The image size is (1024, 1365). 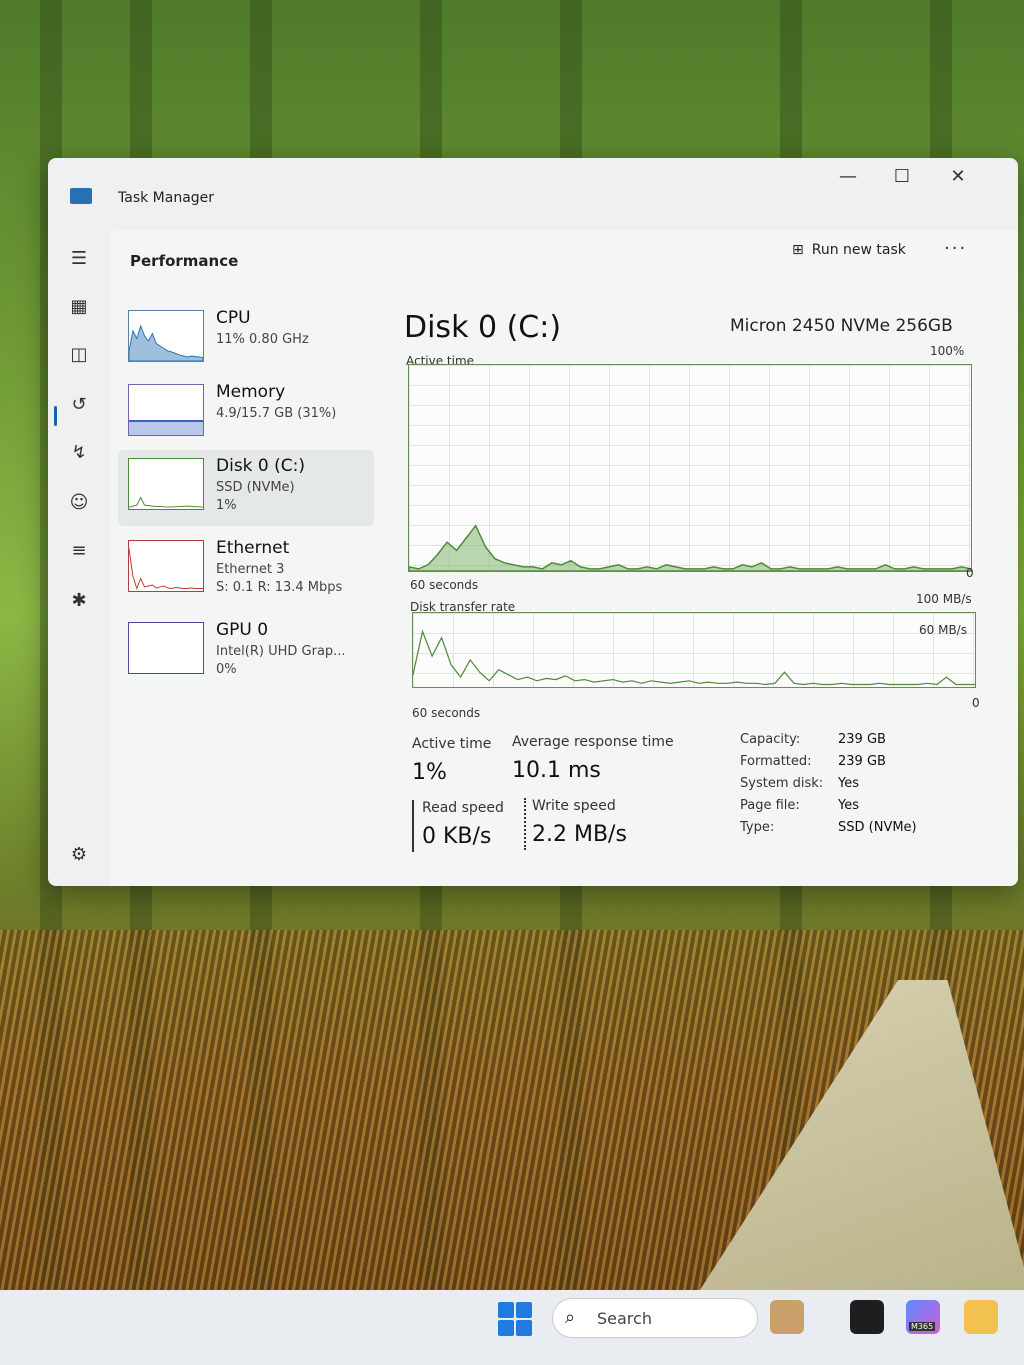 I want to click on gpu-name: GPU 0, so click(x=242, y=630).